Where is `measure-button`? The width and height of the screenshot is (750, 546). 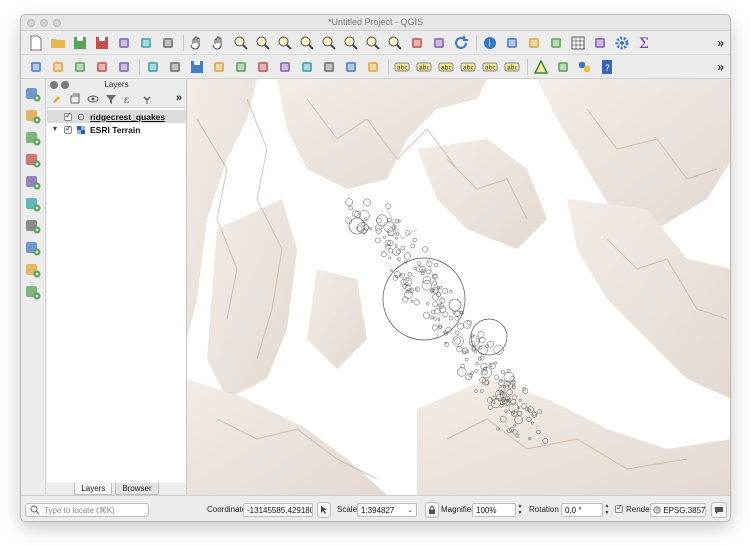 measure-button is located at coordinates (541, 67).